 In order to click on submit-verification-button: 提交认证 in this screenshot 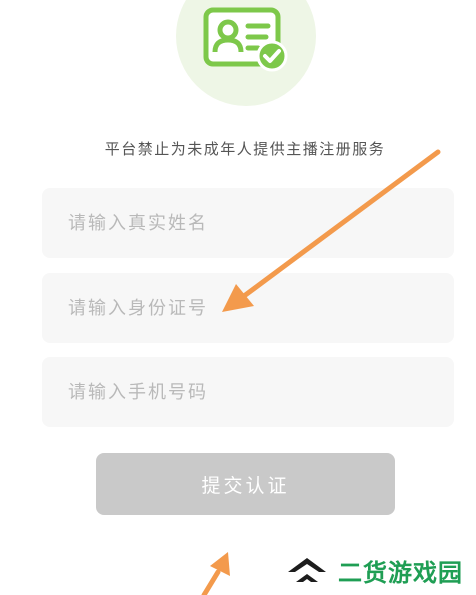, I will do `click(245, 484)`.